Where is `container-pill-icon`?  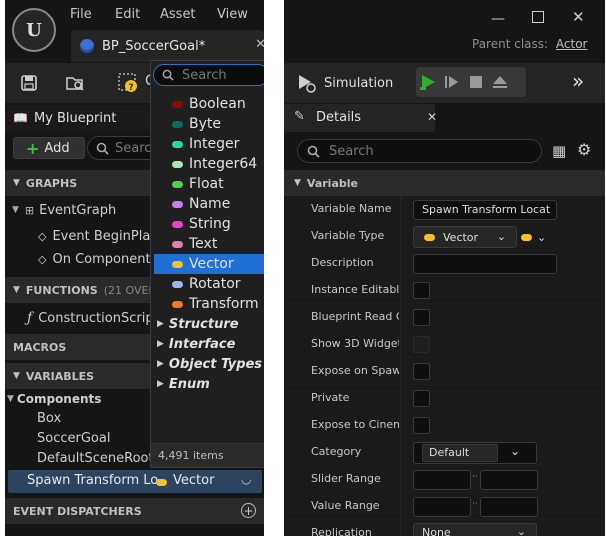
container-pill-icon is located at coordinates (526, 237).